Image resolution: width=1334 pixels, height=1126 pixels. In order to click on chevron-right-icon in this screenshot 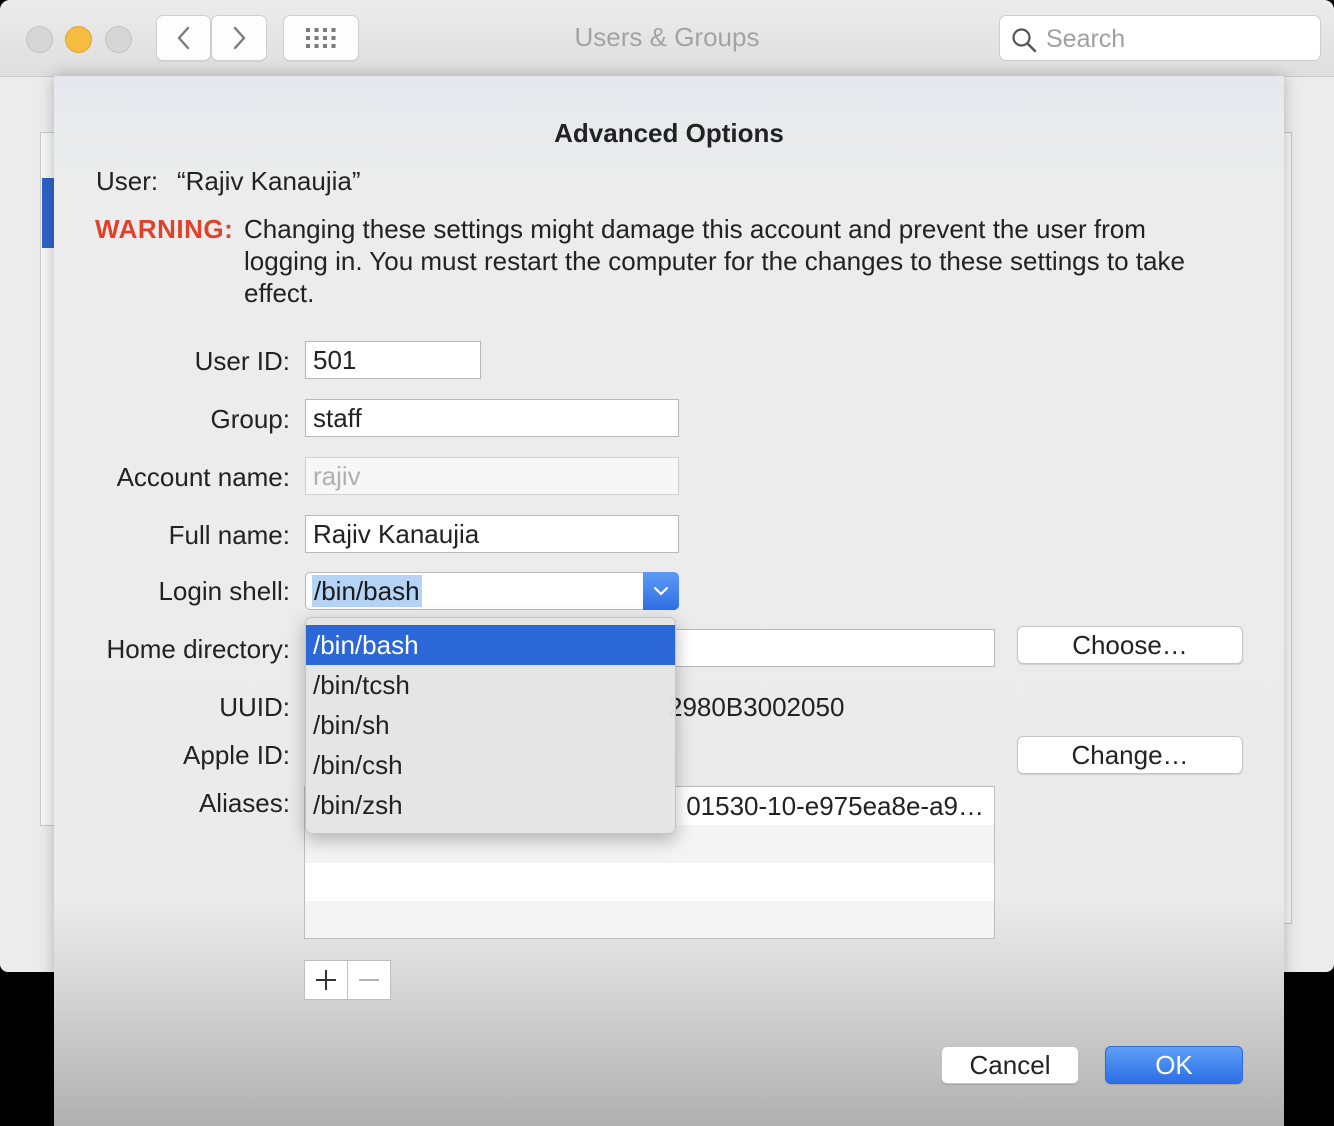, I will do `click(239, 38)`.